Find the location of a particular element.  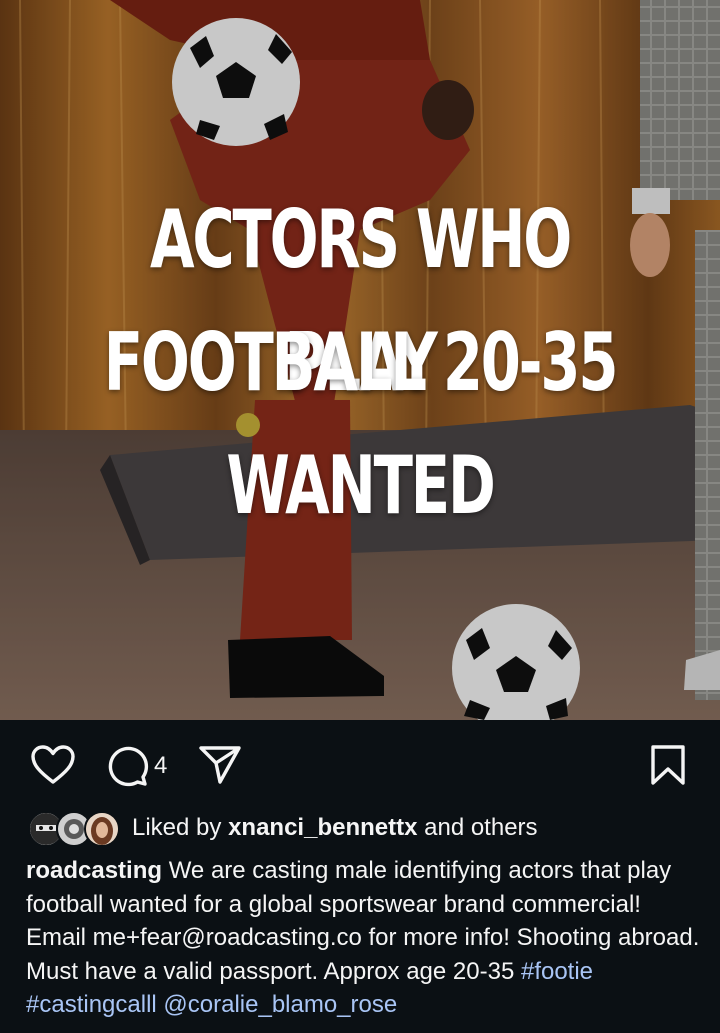

liked-by-suffix: and others is located at coordinates (480, 827).